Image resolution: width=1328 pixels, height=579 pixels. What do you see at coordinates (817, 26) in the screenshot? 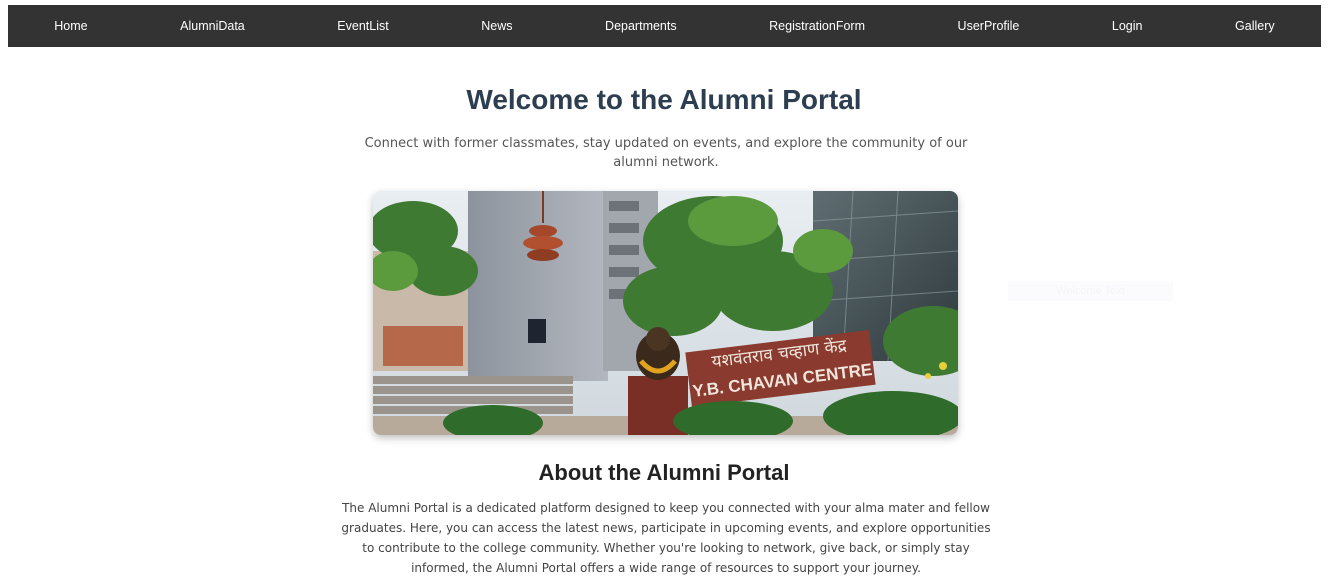
I see `nav-link-registration-form: RegistrationForm` at bounding box center [817, 26].